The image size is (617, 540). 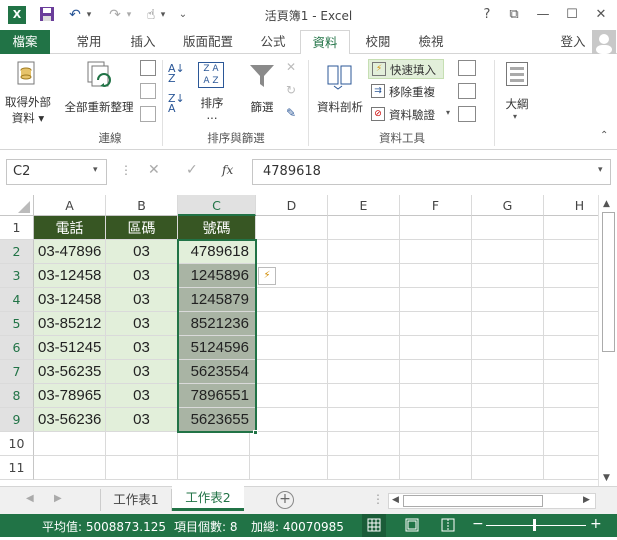 I want to click on outline-button: 大綱 ▾, so click(x=517, y=90).